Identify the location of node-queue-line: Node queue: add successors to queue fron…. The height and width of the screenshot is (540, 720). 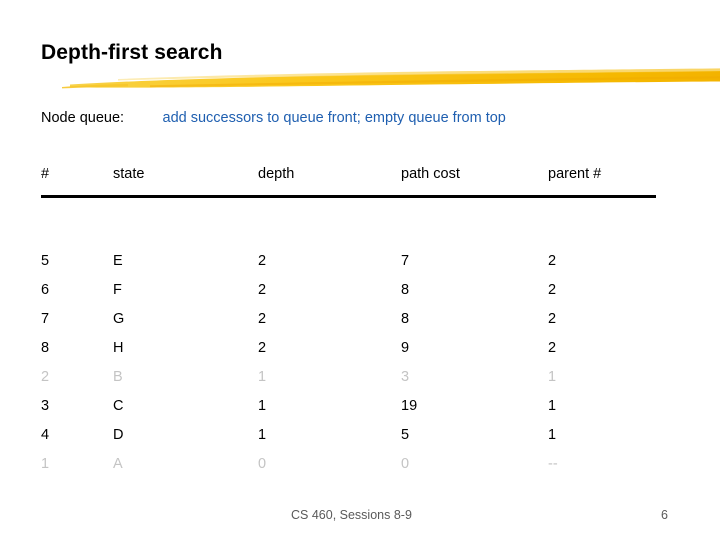
(361, 119).